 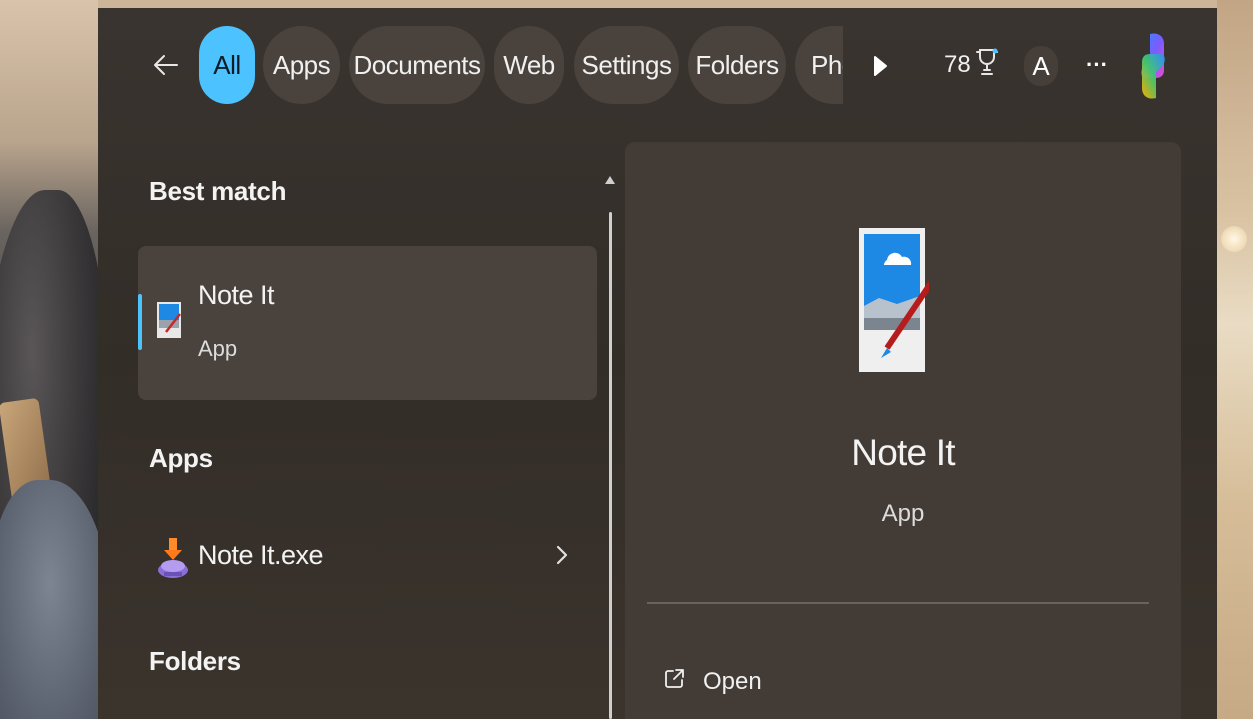 What do you see at coordinates (610, 465) in the screenshot?
I see `results-scrollbar` at bounding box center [610, 465].